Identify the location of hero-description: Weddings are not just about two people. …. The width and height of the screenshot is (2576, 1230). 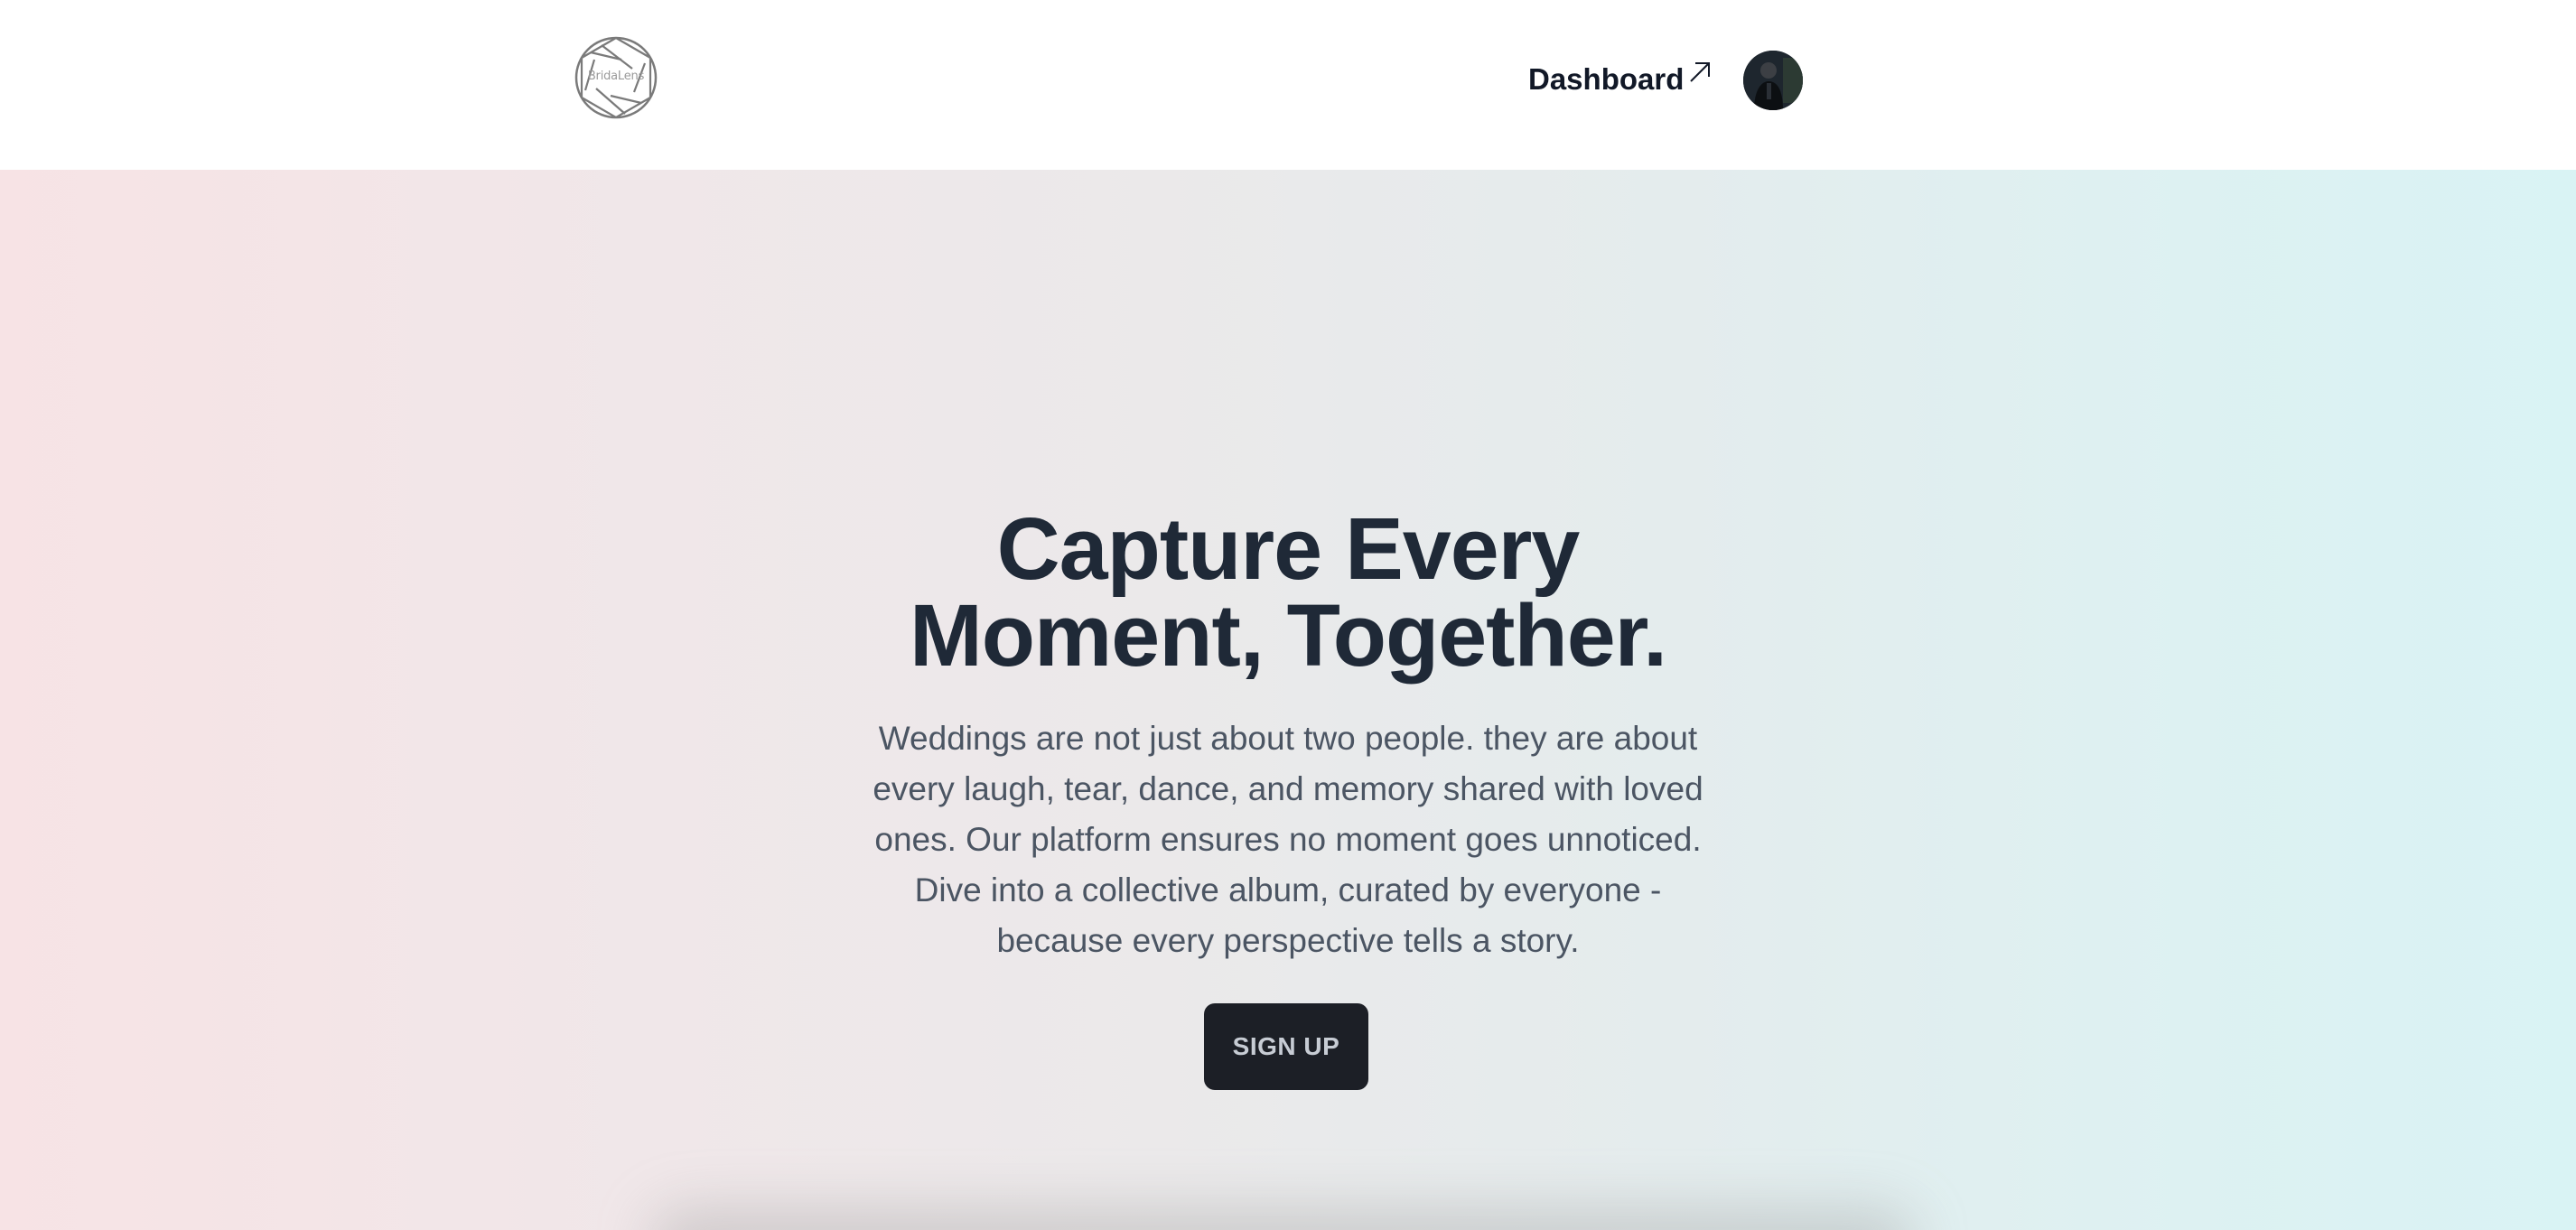
(1288, 839).